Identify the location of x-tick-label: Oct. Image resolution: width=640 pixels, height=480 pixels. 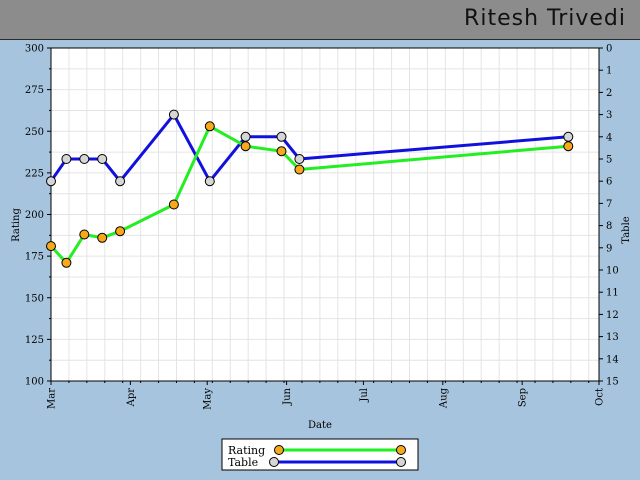
(600, 397).